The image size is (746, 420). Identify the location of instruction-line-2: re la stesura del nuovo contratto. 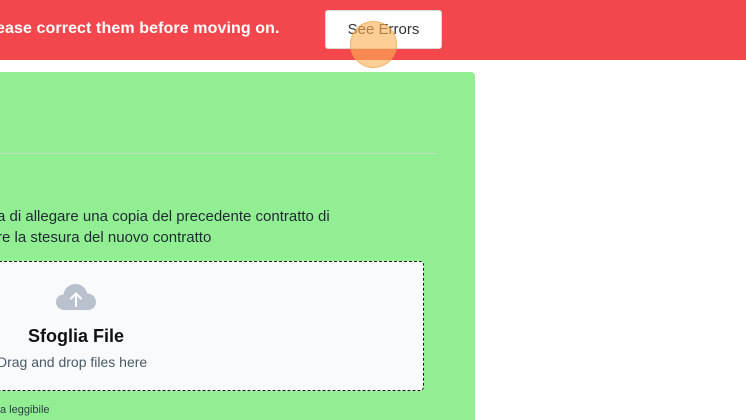
(106, 237).